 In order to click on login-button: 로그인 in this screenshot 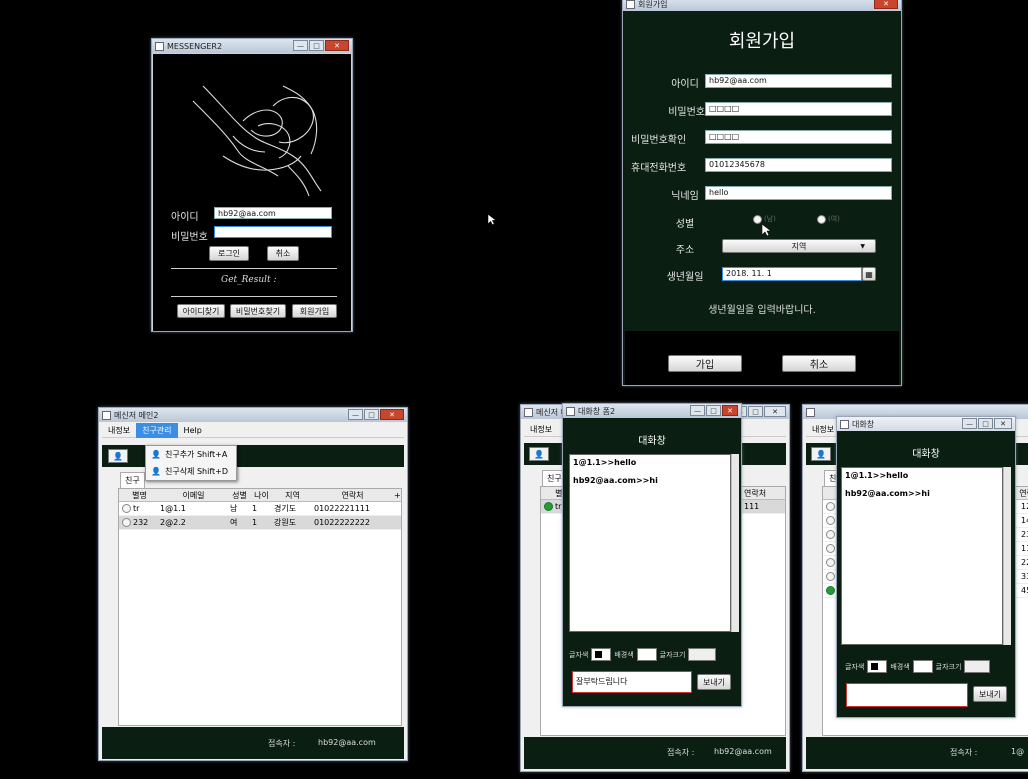, I will do `click(229, 253)`.